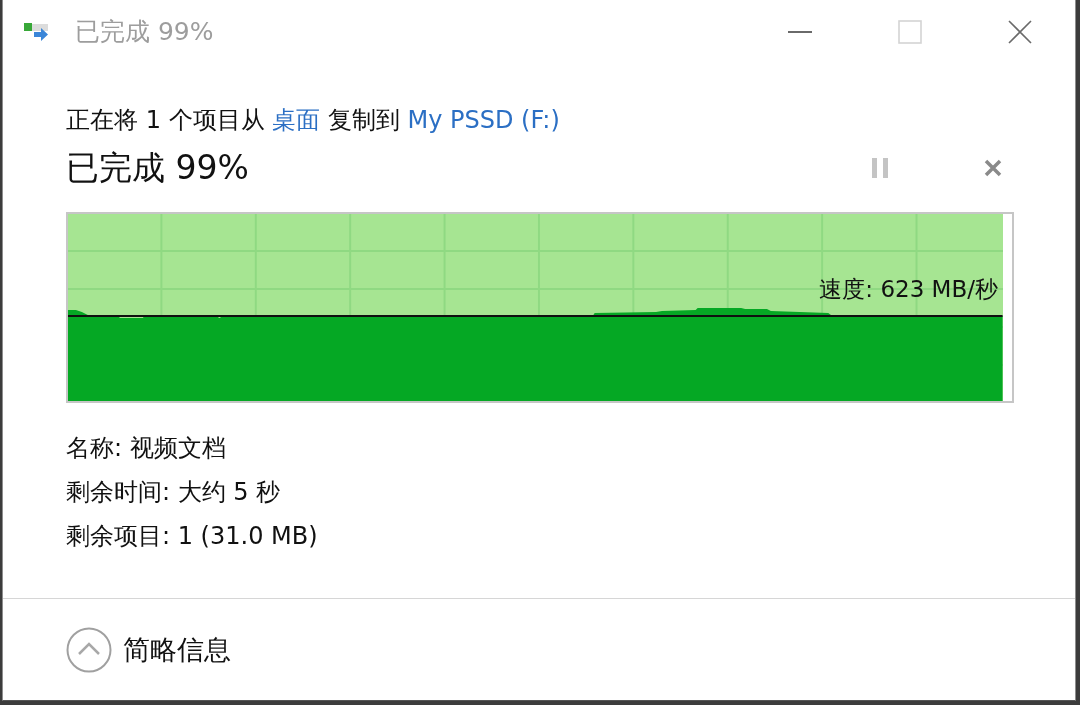 The width and height of the screenshot is (1080, 705). What do you see at coordinates (483, 120) in the screenshot?
I see `location-link: My PSSD (F:)` at bounding box center [483, 120].